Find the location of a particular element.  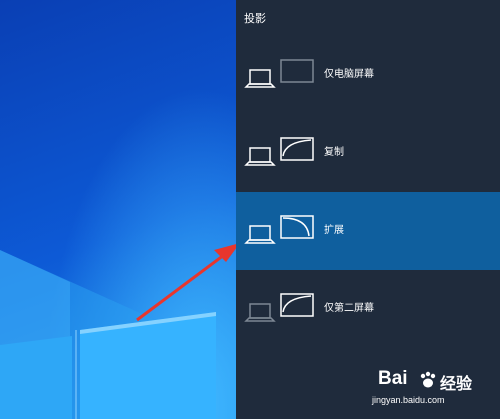

option-pc-screen-only: 仅电脑屏幕 is located at coordinates (368, 75).